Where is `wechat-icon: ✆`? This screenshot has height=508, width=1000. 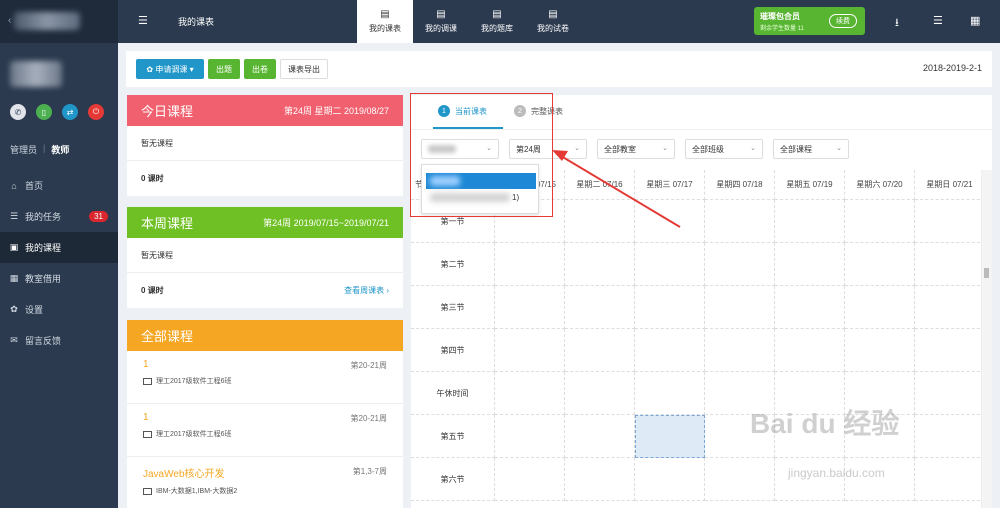 wechat-icon: ✆ is located at coordinates (18, 112).